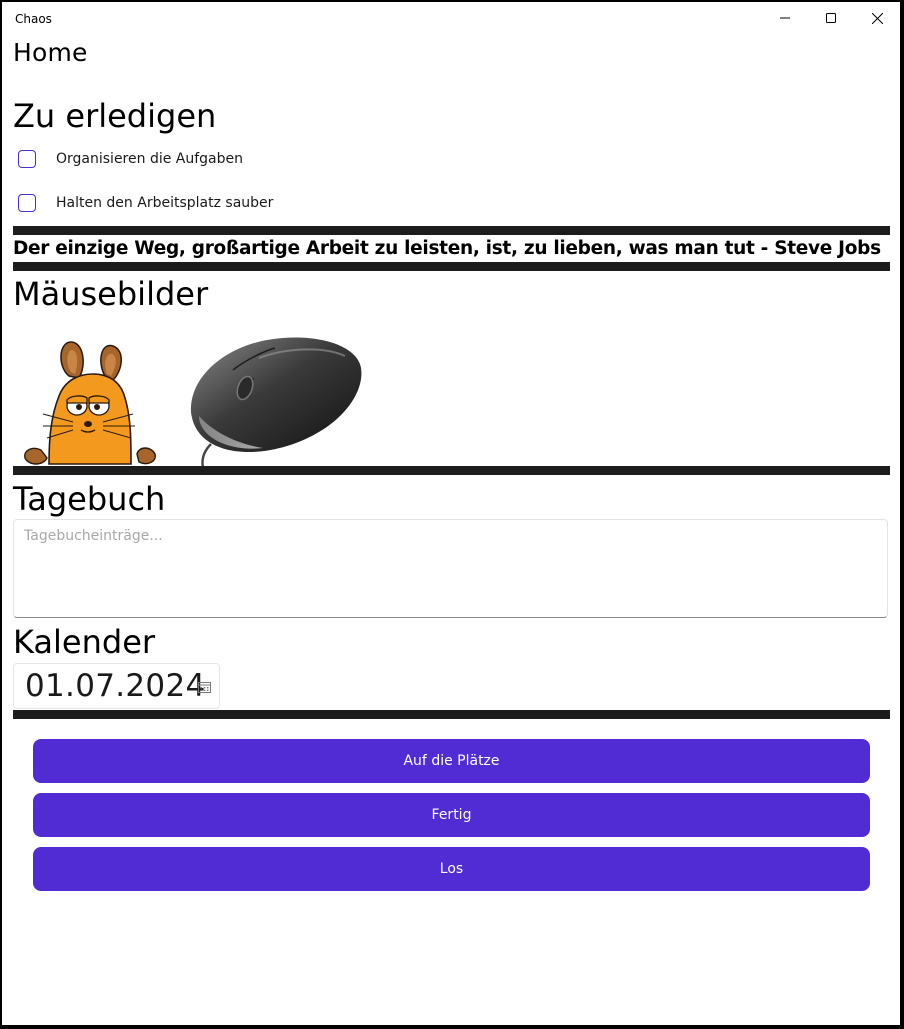  What do you see at coordinates (84, 642) in the screenshot?
I see `calendar-heading: Kalender` at bounding box center [84, 642].